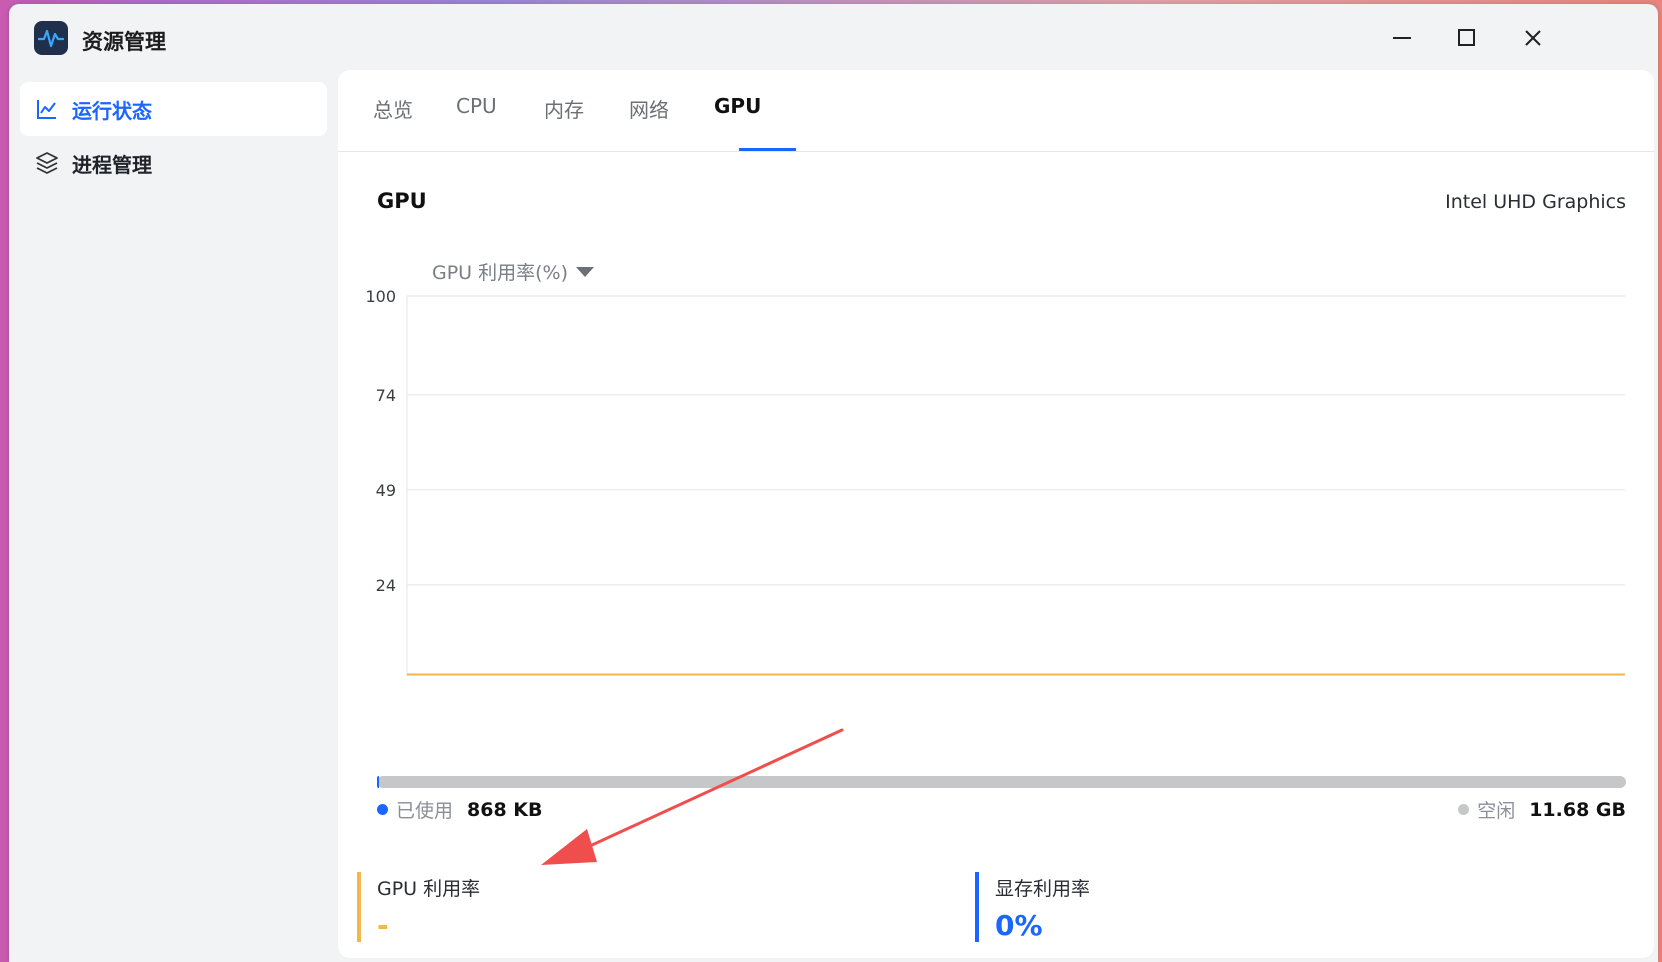  I want to click on minimize-button, so click(1402, 38).